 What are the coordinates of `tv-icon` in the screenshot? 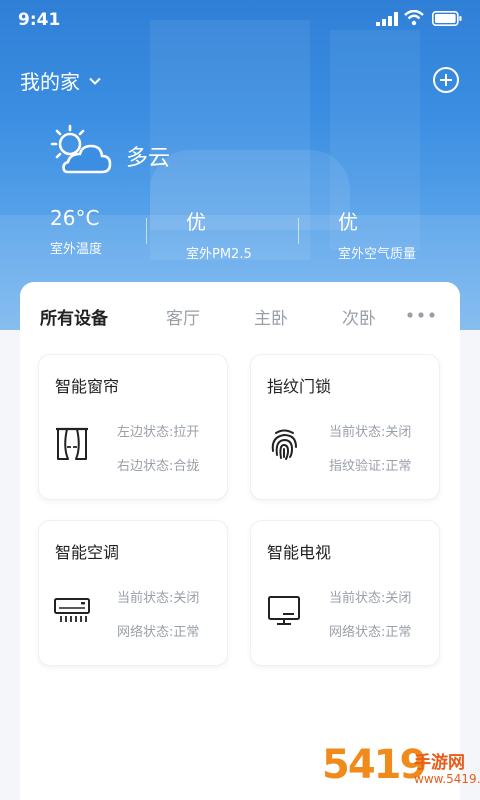 It's located at (284, 610).